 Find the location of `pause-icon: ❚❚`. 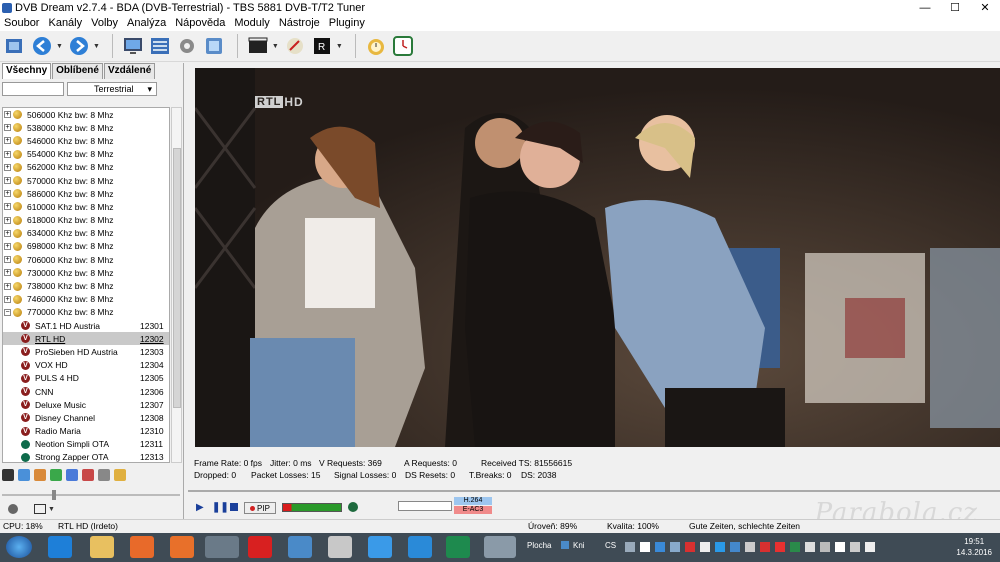

pause-icon: ❚❚ is located at coordinates (220, 507).